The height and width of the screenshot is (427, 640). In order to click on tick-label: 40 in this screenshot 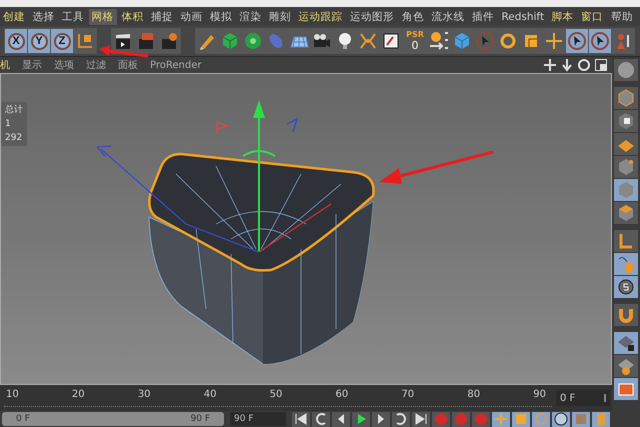, I will do `click(210, 394)`.